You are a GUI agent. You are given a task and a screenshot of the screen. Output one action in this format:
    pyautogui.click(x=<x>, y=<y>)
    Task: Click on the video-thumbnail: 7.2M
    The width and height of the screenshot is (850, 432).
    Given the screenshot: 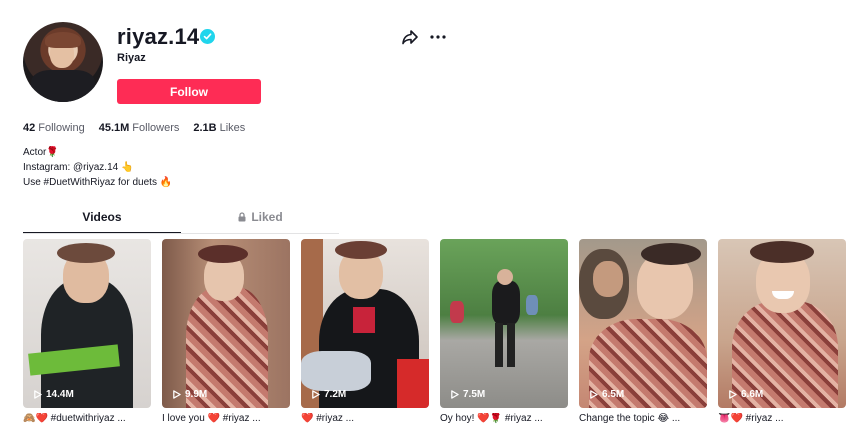 What is the action you would take?
    pyautogui.click(x=365, y=323)
    